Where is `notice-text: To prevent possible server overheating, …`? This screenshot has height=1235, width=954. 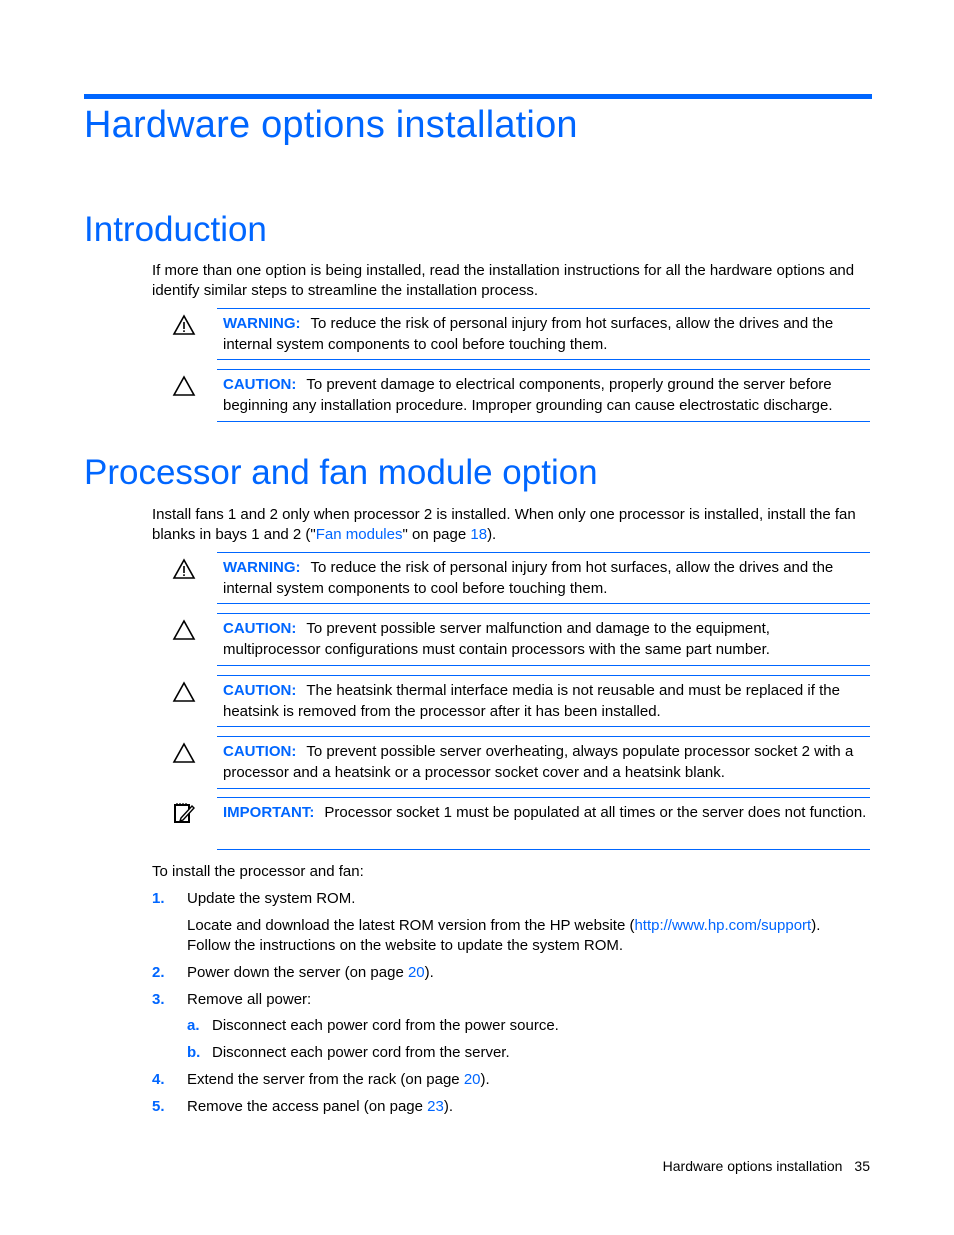
notice-text: To prevent possible server overheating, … is located at coordinates (538, 762).